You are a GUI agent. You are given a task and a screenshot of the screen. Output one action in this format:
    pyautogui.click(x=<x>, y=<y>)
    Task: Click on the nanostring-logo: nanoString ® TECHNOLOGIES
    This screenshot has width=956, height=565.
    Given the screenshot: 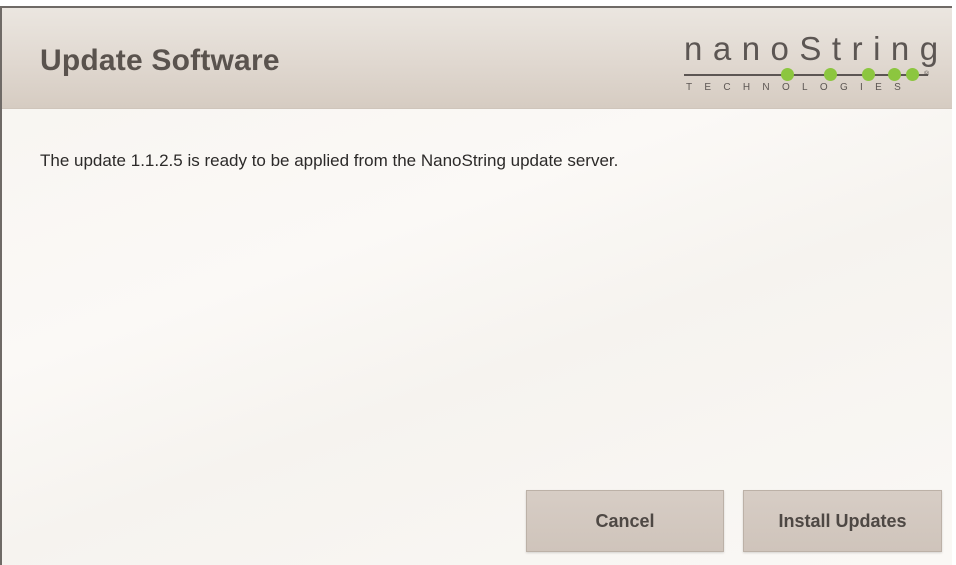 What is the action you would take?
    pyautogui.click(x=807, y=62)
    